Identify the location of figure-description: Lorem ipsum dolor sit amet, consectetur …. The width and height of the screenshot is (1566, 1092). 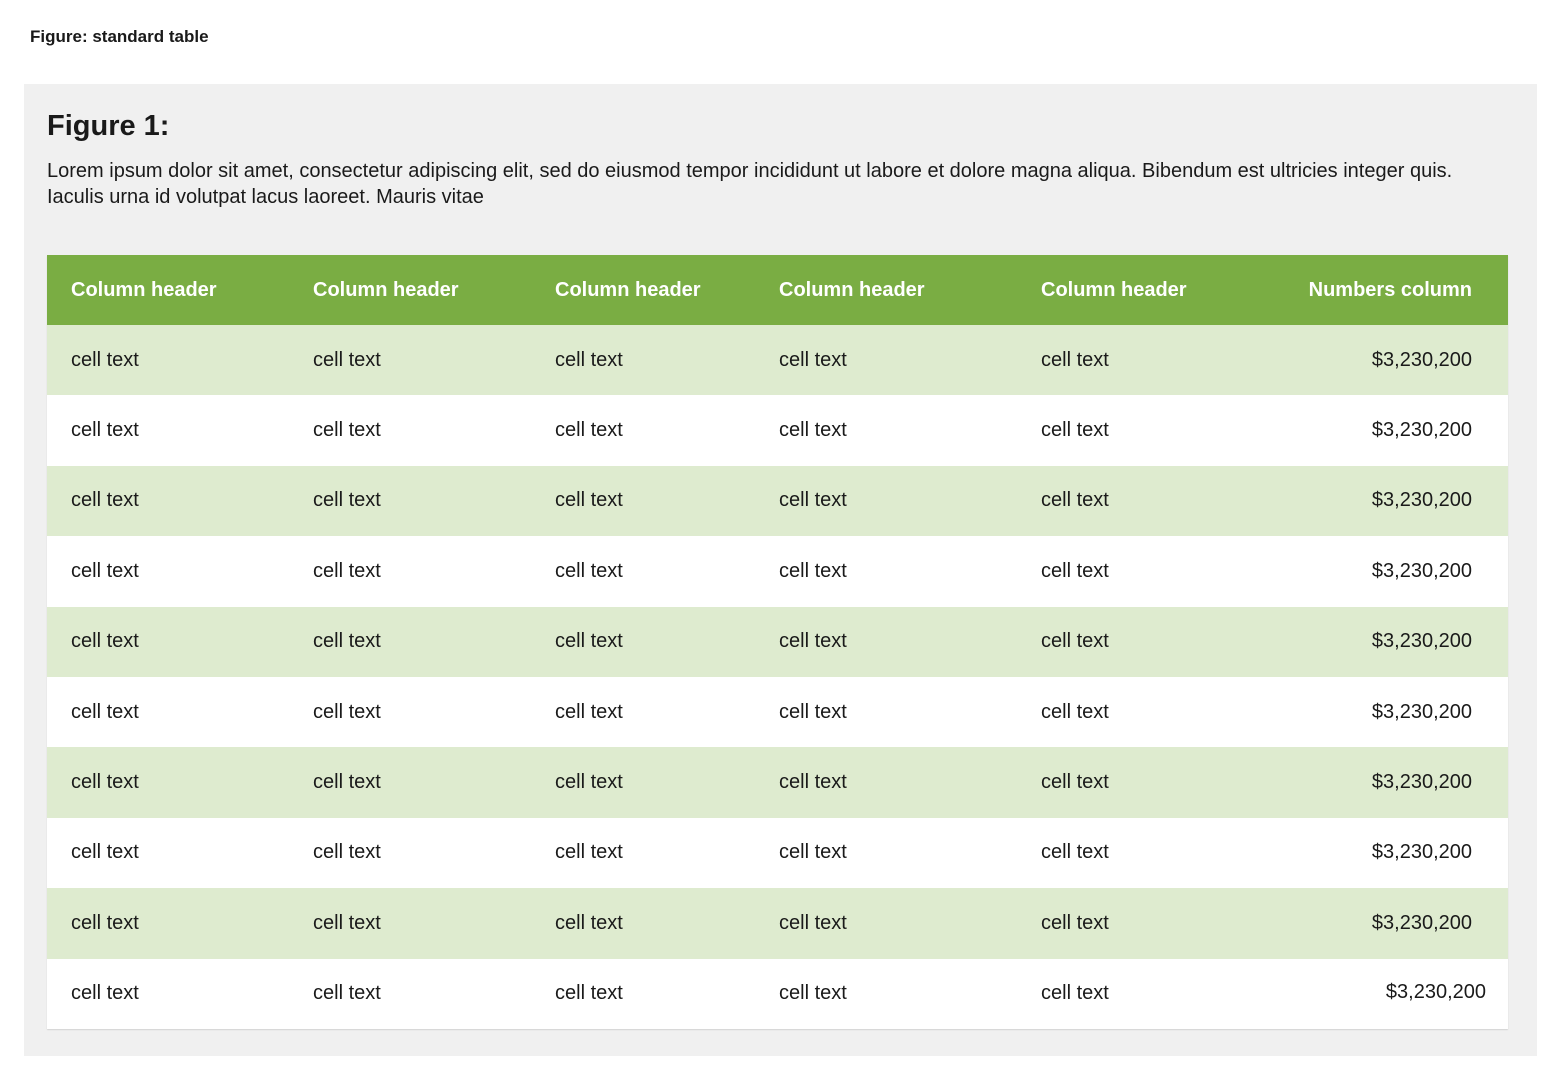
(750, 184).